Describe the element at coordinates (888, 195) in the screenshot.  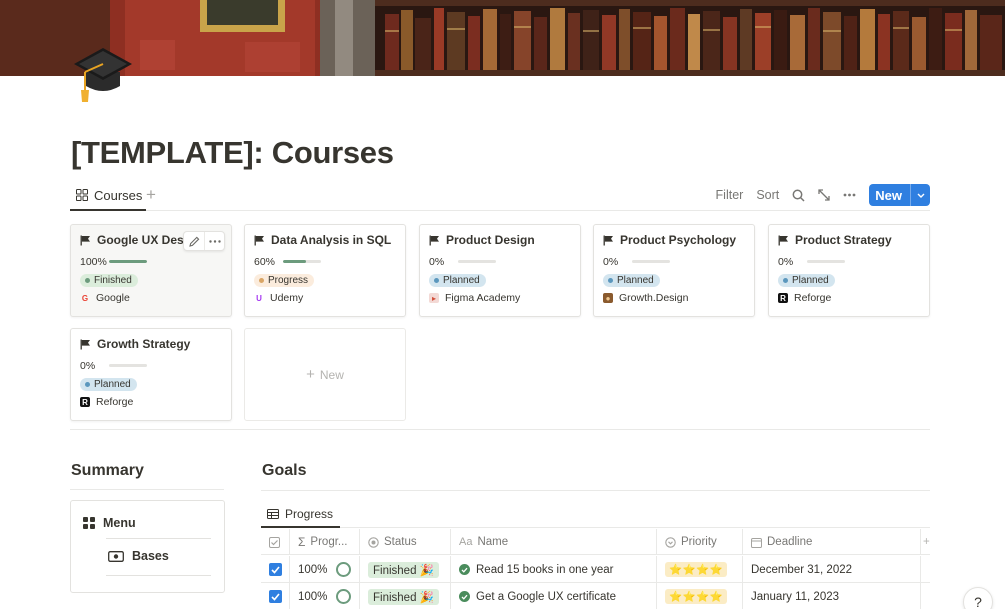
I see `new-button-label: New` at that location.